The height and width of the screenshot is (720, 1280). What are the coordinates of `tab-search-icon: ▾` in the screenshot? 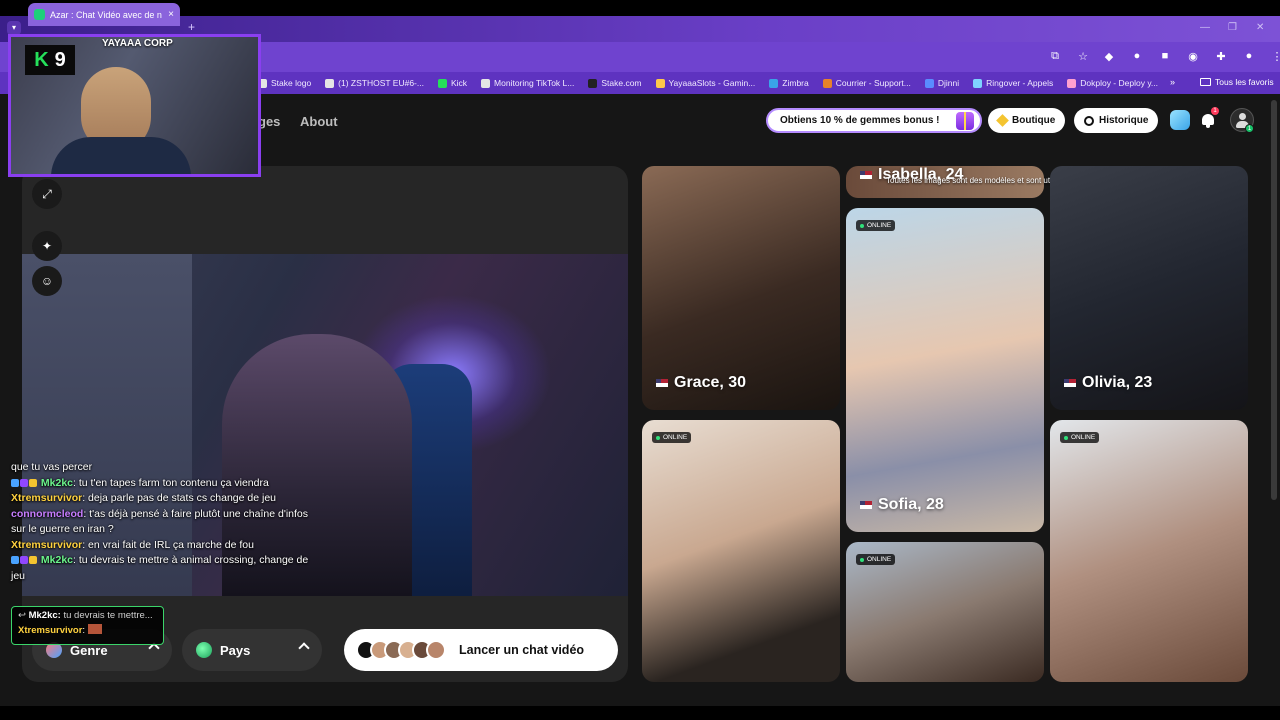 It's located at (14, 28).